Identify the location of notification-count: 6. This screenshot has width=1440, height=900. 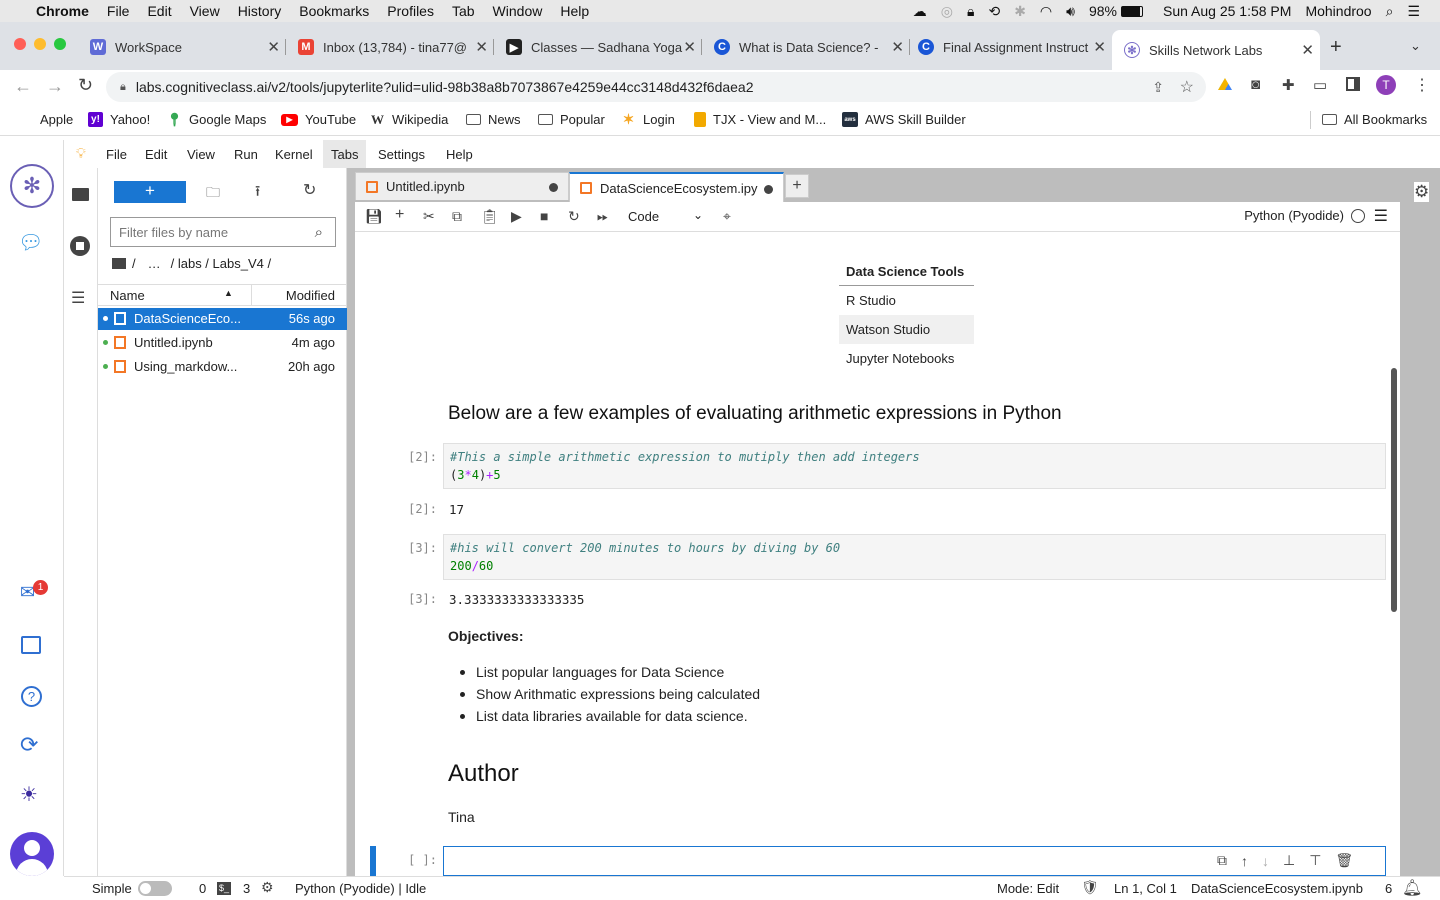
(1388, 888).